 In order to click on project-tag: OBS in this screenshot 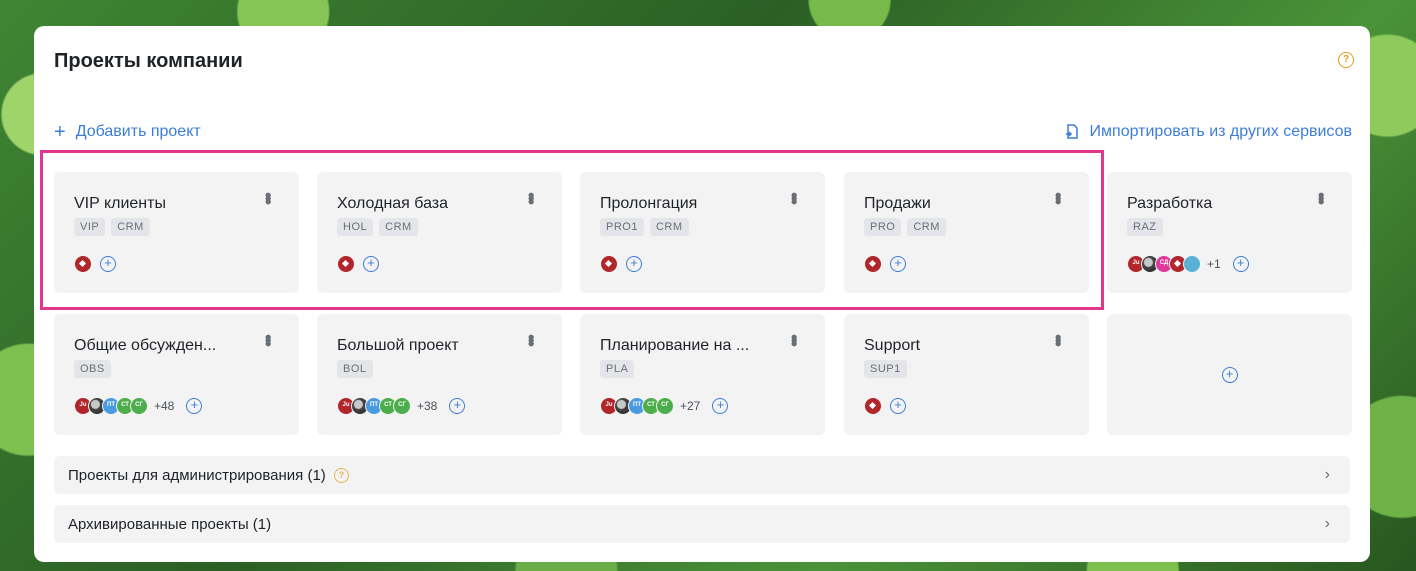, I will do `click(92, 369)`.